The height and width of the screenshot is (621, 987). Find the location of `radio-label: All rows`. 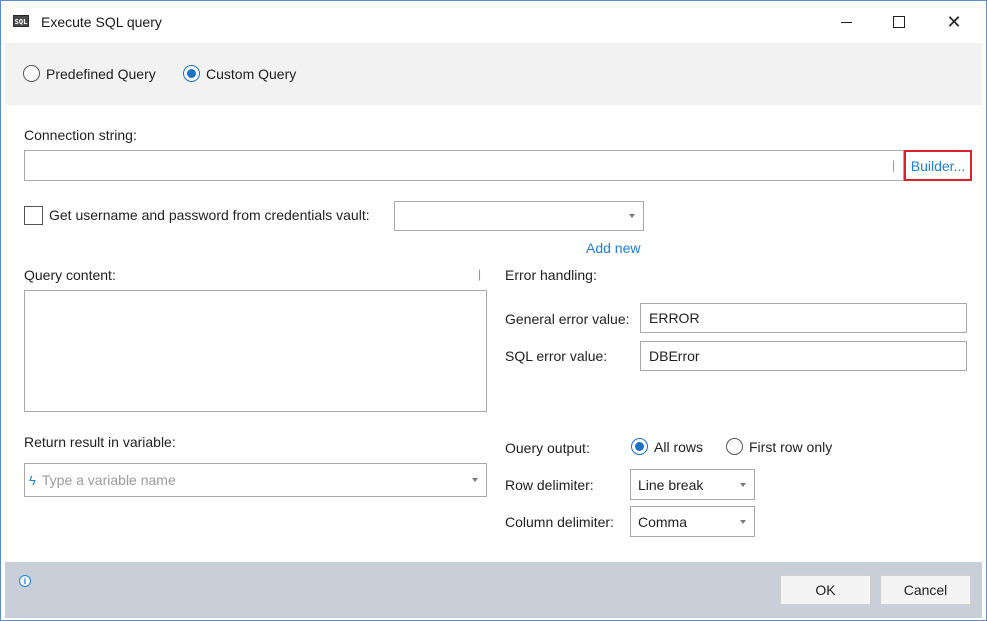

radio-label: All rows is located at coordinates (679, 446).